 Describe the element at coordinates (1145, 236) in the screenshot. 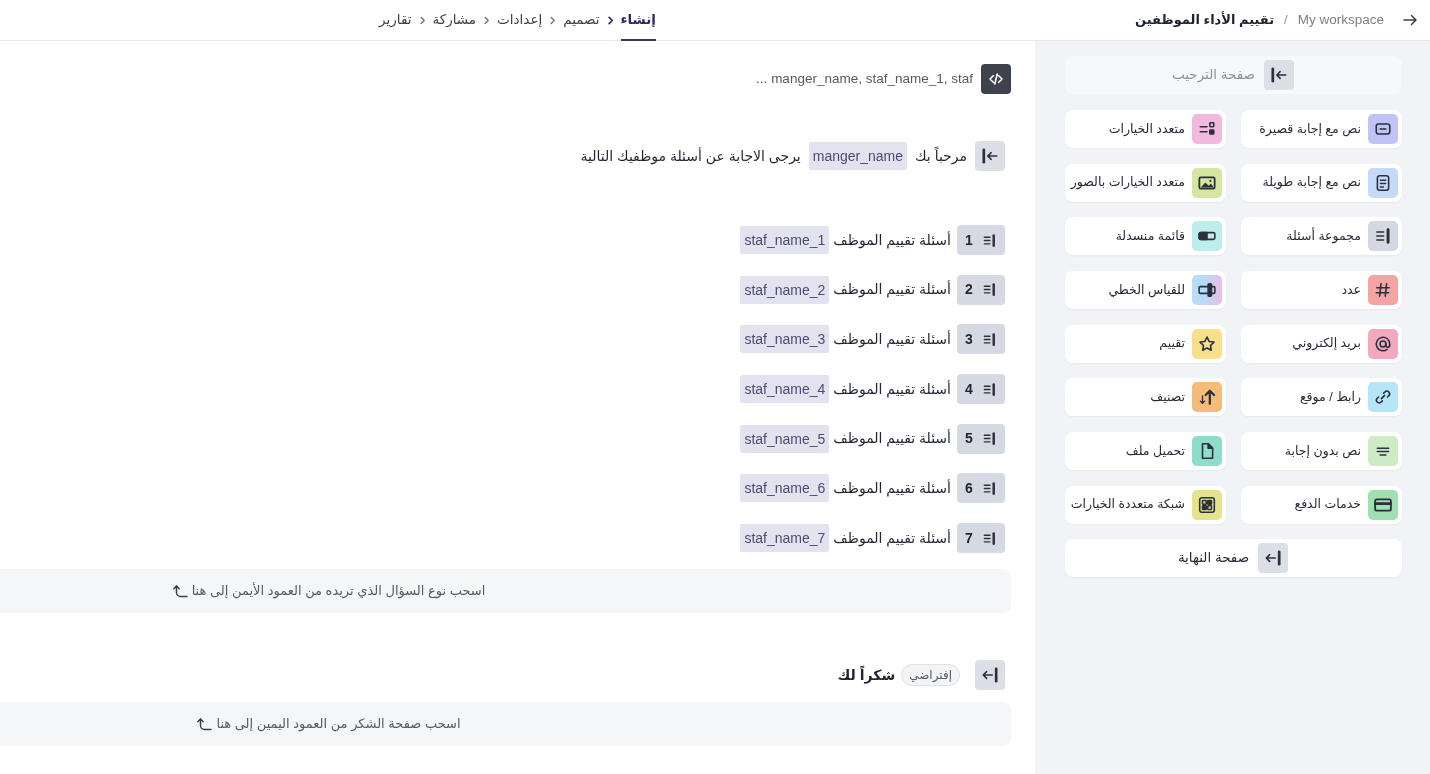

I see `question-type-button: قائمة منسدلة` at that location.